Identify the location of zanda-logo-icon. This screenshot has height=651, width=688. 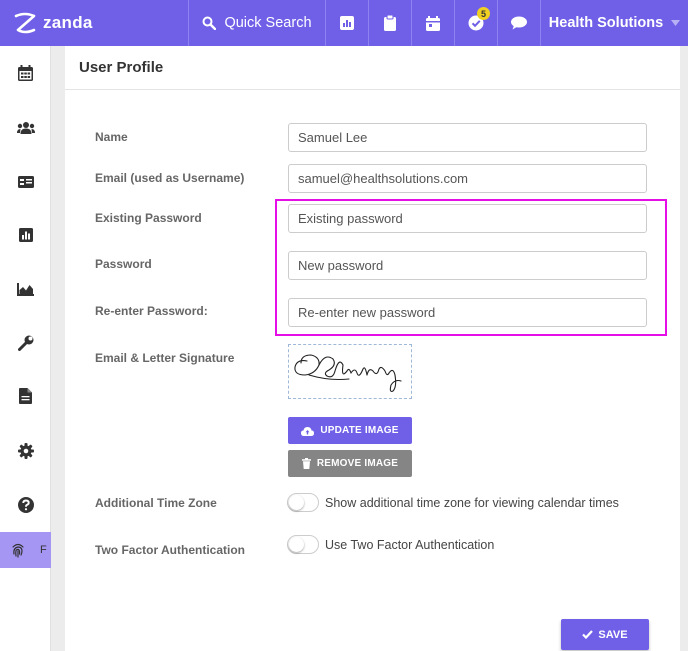
(25, 23).